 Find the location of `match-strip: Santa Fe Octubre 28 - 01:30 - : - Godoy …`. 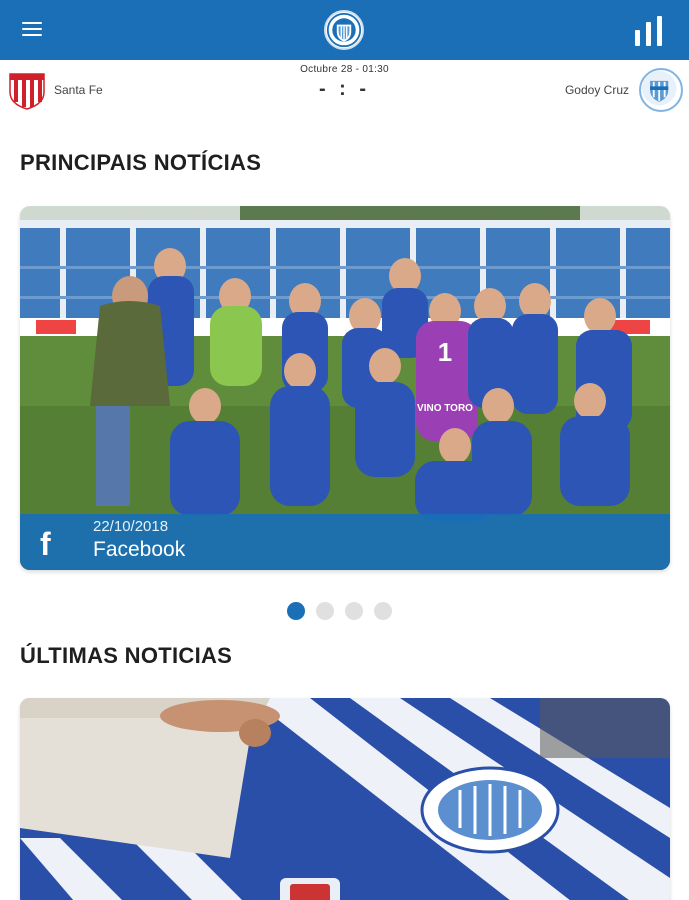

match-strip: Santa Fe Octubre 28 - 01:30 - : - Godoy … is located at coordinates (344, 91).